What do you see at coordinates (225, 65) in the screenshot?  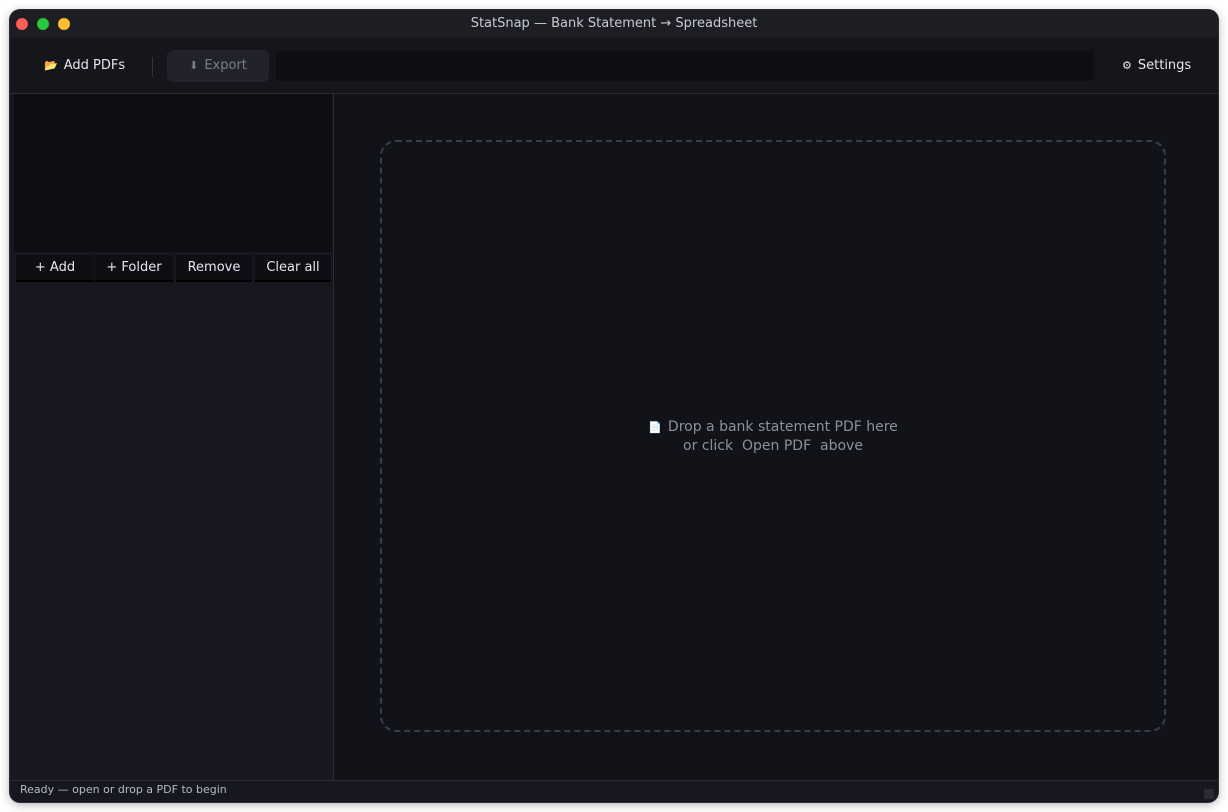 I see `export-label: Export` at bounding box center [225, 65].